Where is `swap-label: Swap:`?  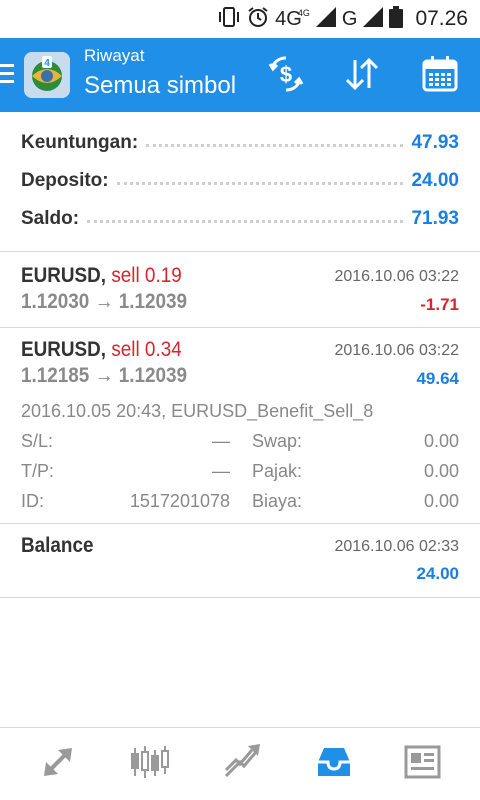
swap-label: Swap: is located at coordinates (277, 441).